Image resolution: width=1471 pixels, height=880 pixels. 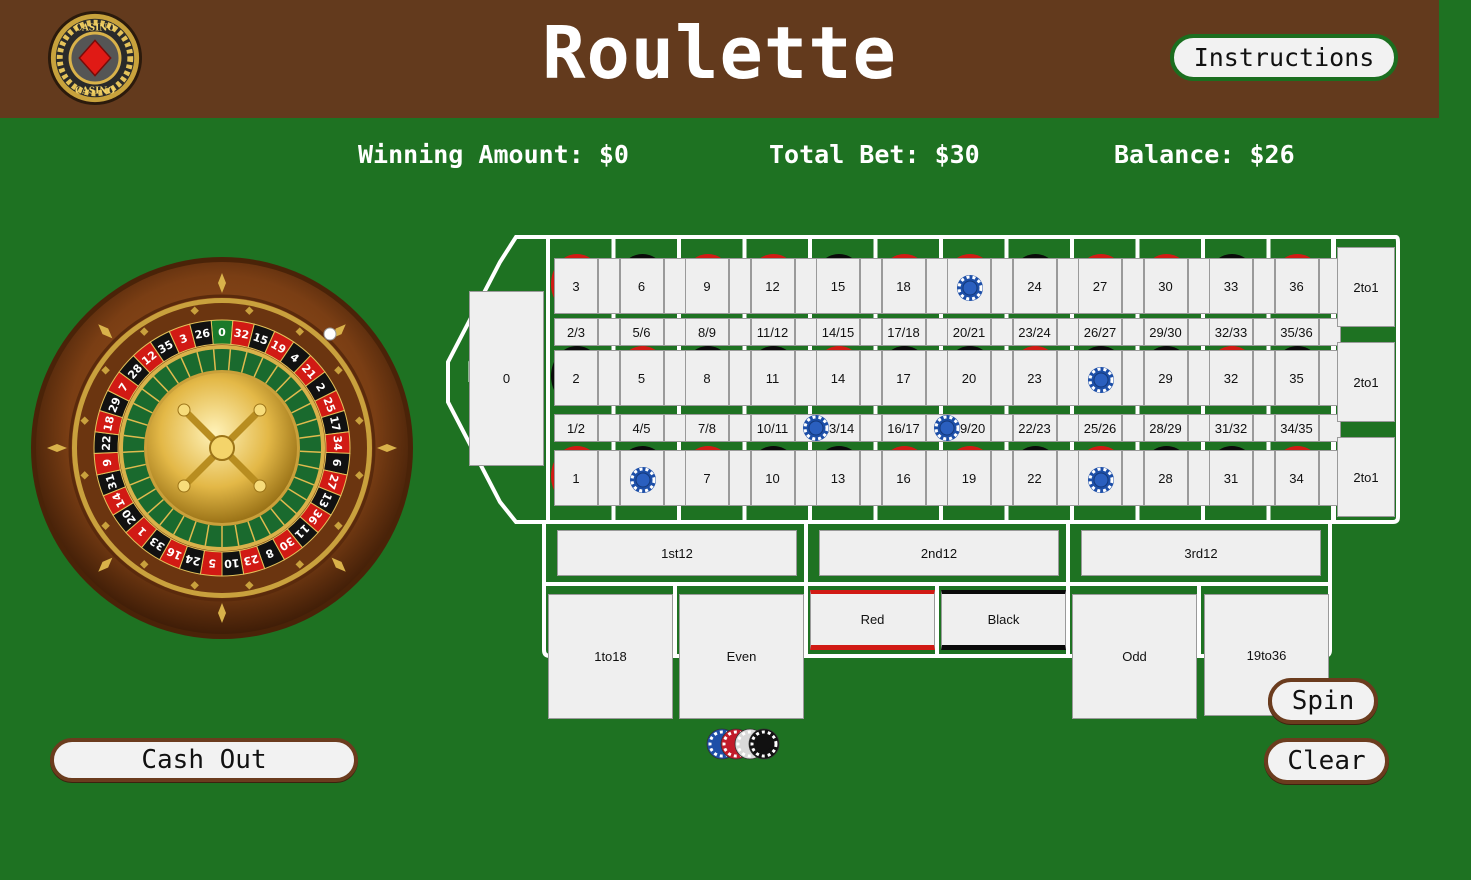 I want to click on bet-number-29: 29, so click(x=1165, y=378).